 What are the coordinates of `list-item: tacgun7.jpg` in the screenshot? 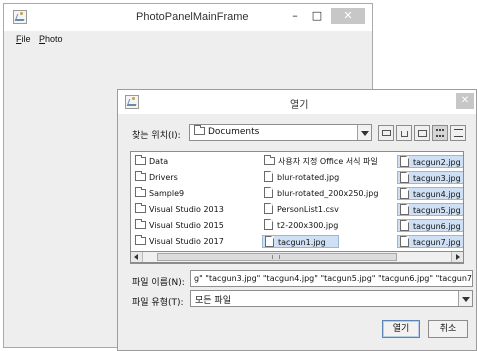 It's located at (430, 241).